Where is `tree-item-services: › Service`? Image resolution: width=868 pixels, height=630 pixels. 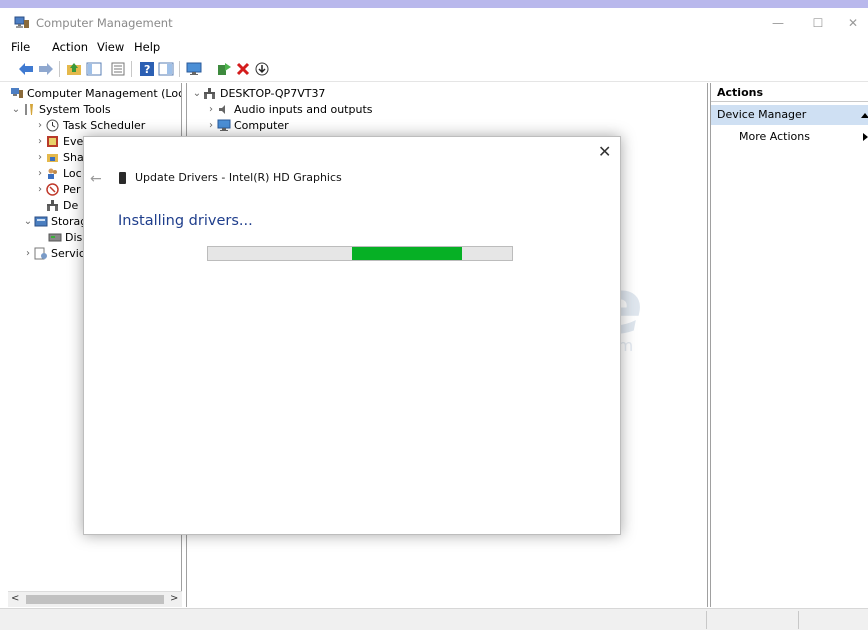 tree-item-services: › Service is located at coordinates (57, 253).